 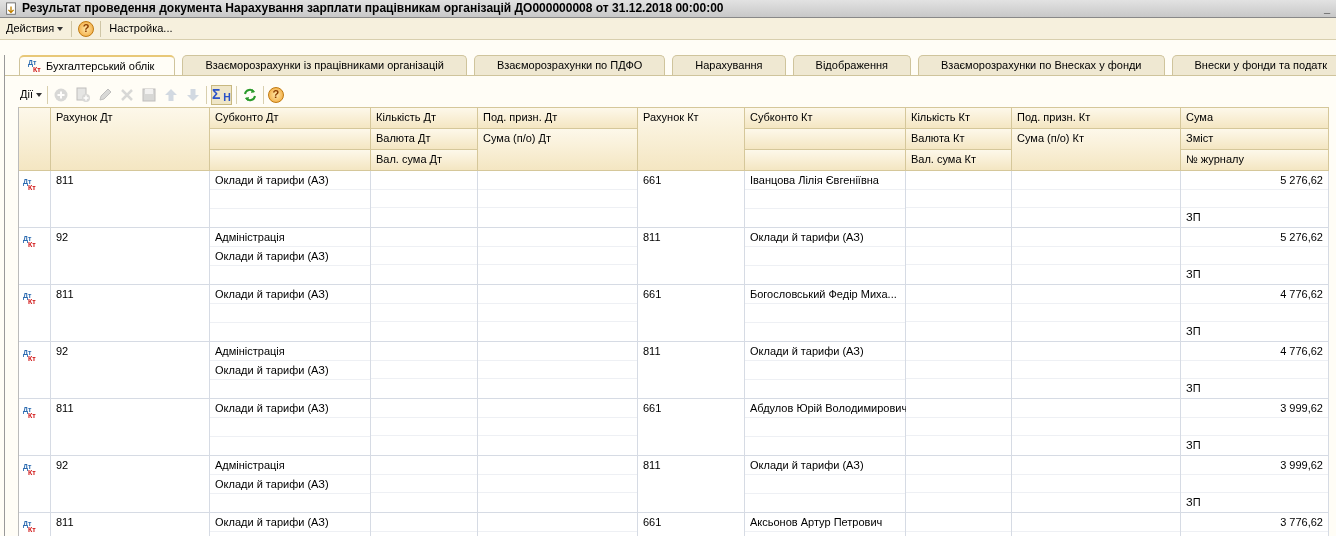 I want to click on tab: Взаєморозрахунки по Внесках у фонди, so click(x=1041, y=65).